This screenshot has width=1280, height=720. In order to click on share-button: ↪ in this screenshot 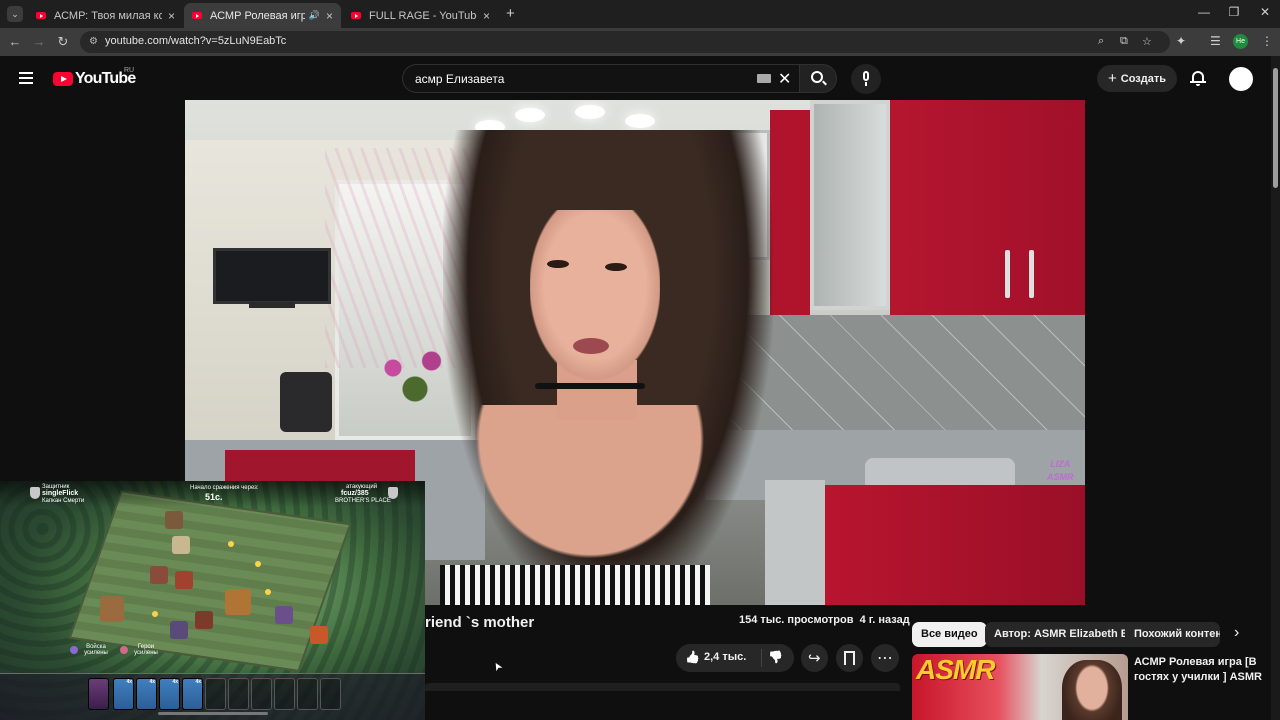, I will do `click(814, 658)`.